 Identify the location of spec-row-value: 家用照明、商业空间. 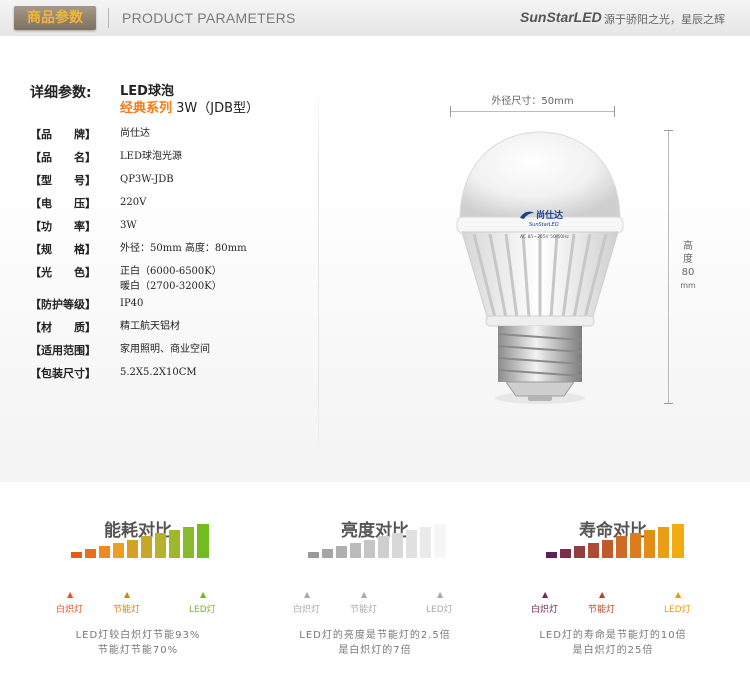
(165, 349).